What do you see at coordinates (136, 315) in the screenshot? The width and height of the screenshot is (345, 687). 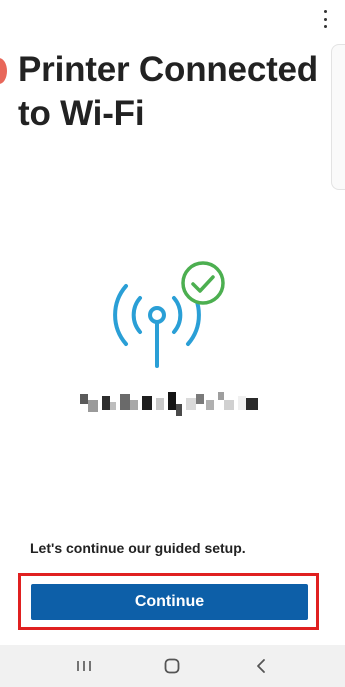 I see `wifi-wave-left-inner` at bounding box center [136, 315].